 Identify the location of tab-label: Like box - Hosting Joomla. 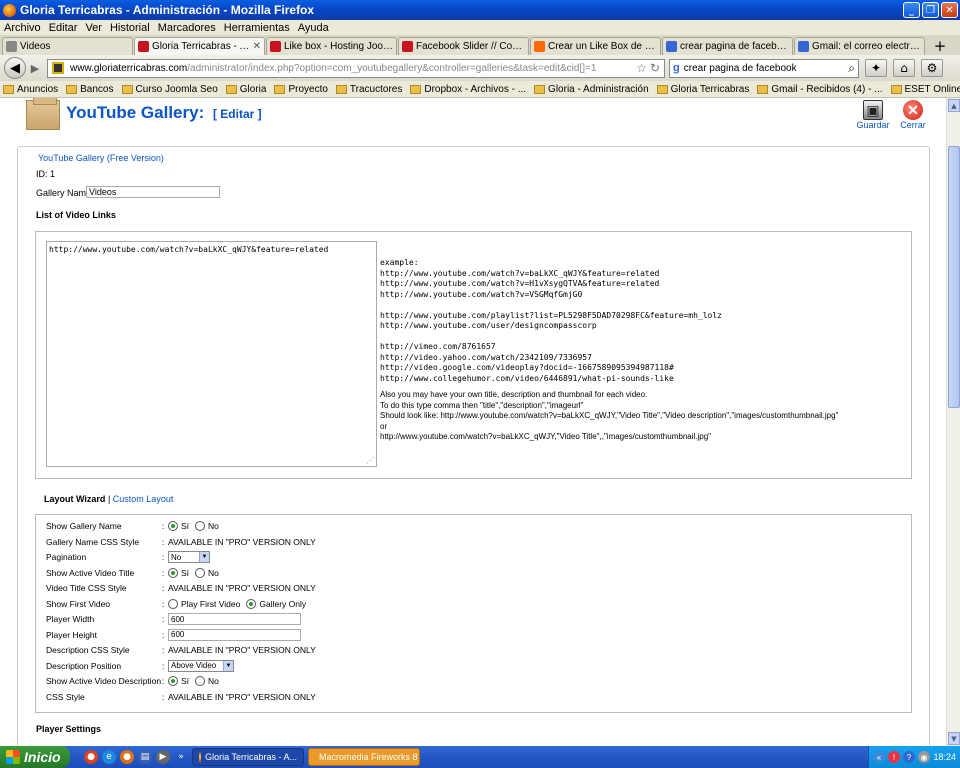
(338, 46).